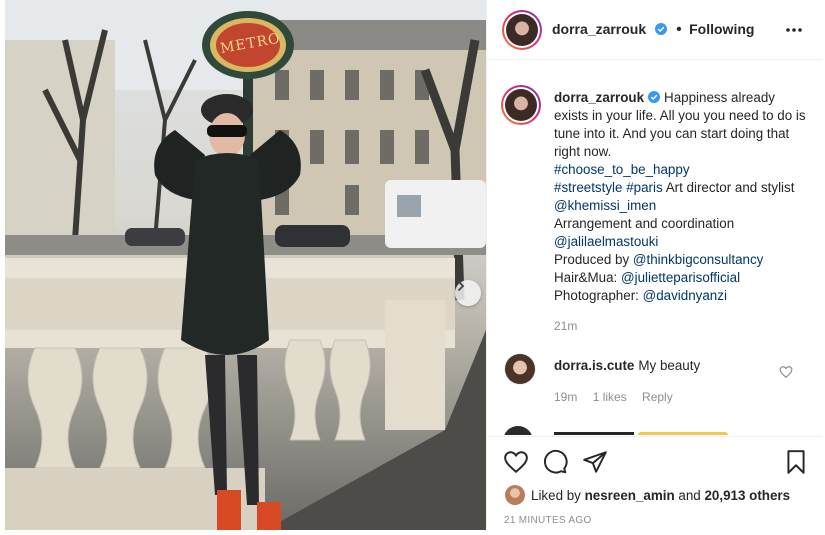 The width and height of the screenshot is (825, 535). What do you see at coordinates (599, 97) in the screenshot?
I see `caption-username: dorra_zarrouk` at bounding box center [599, 97].